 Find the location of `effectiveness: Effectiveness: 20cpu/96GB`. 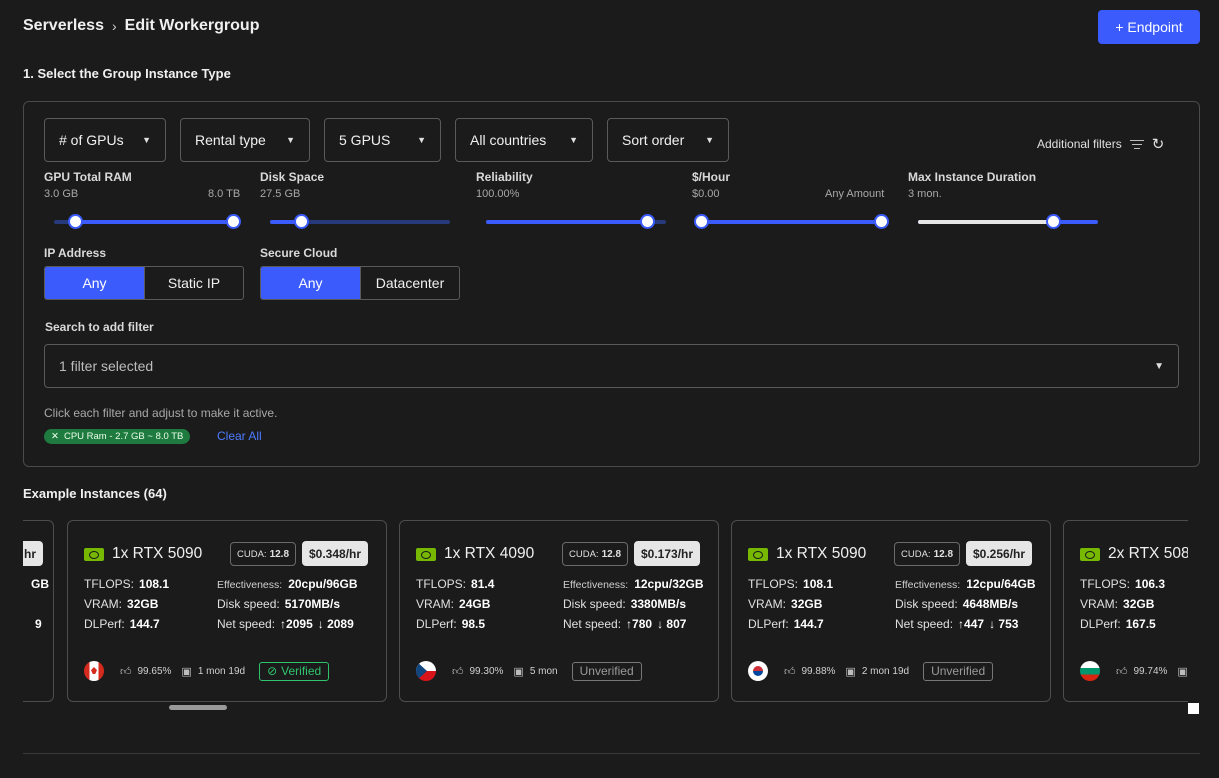

effectiveness: Effectiveness: 20cpu/96GB is located at coordinates (287, 584).